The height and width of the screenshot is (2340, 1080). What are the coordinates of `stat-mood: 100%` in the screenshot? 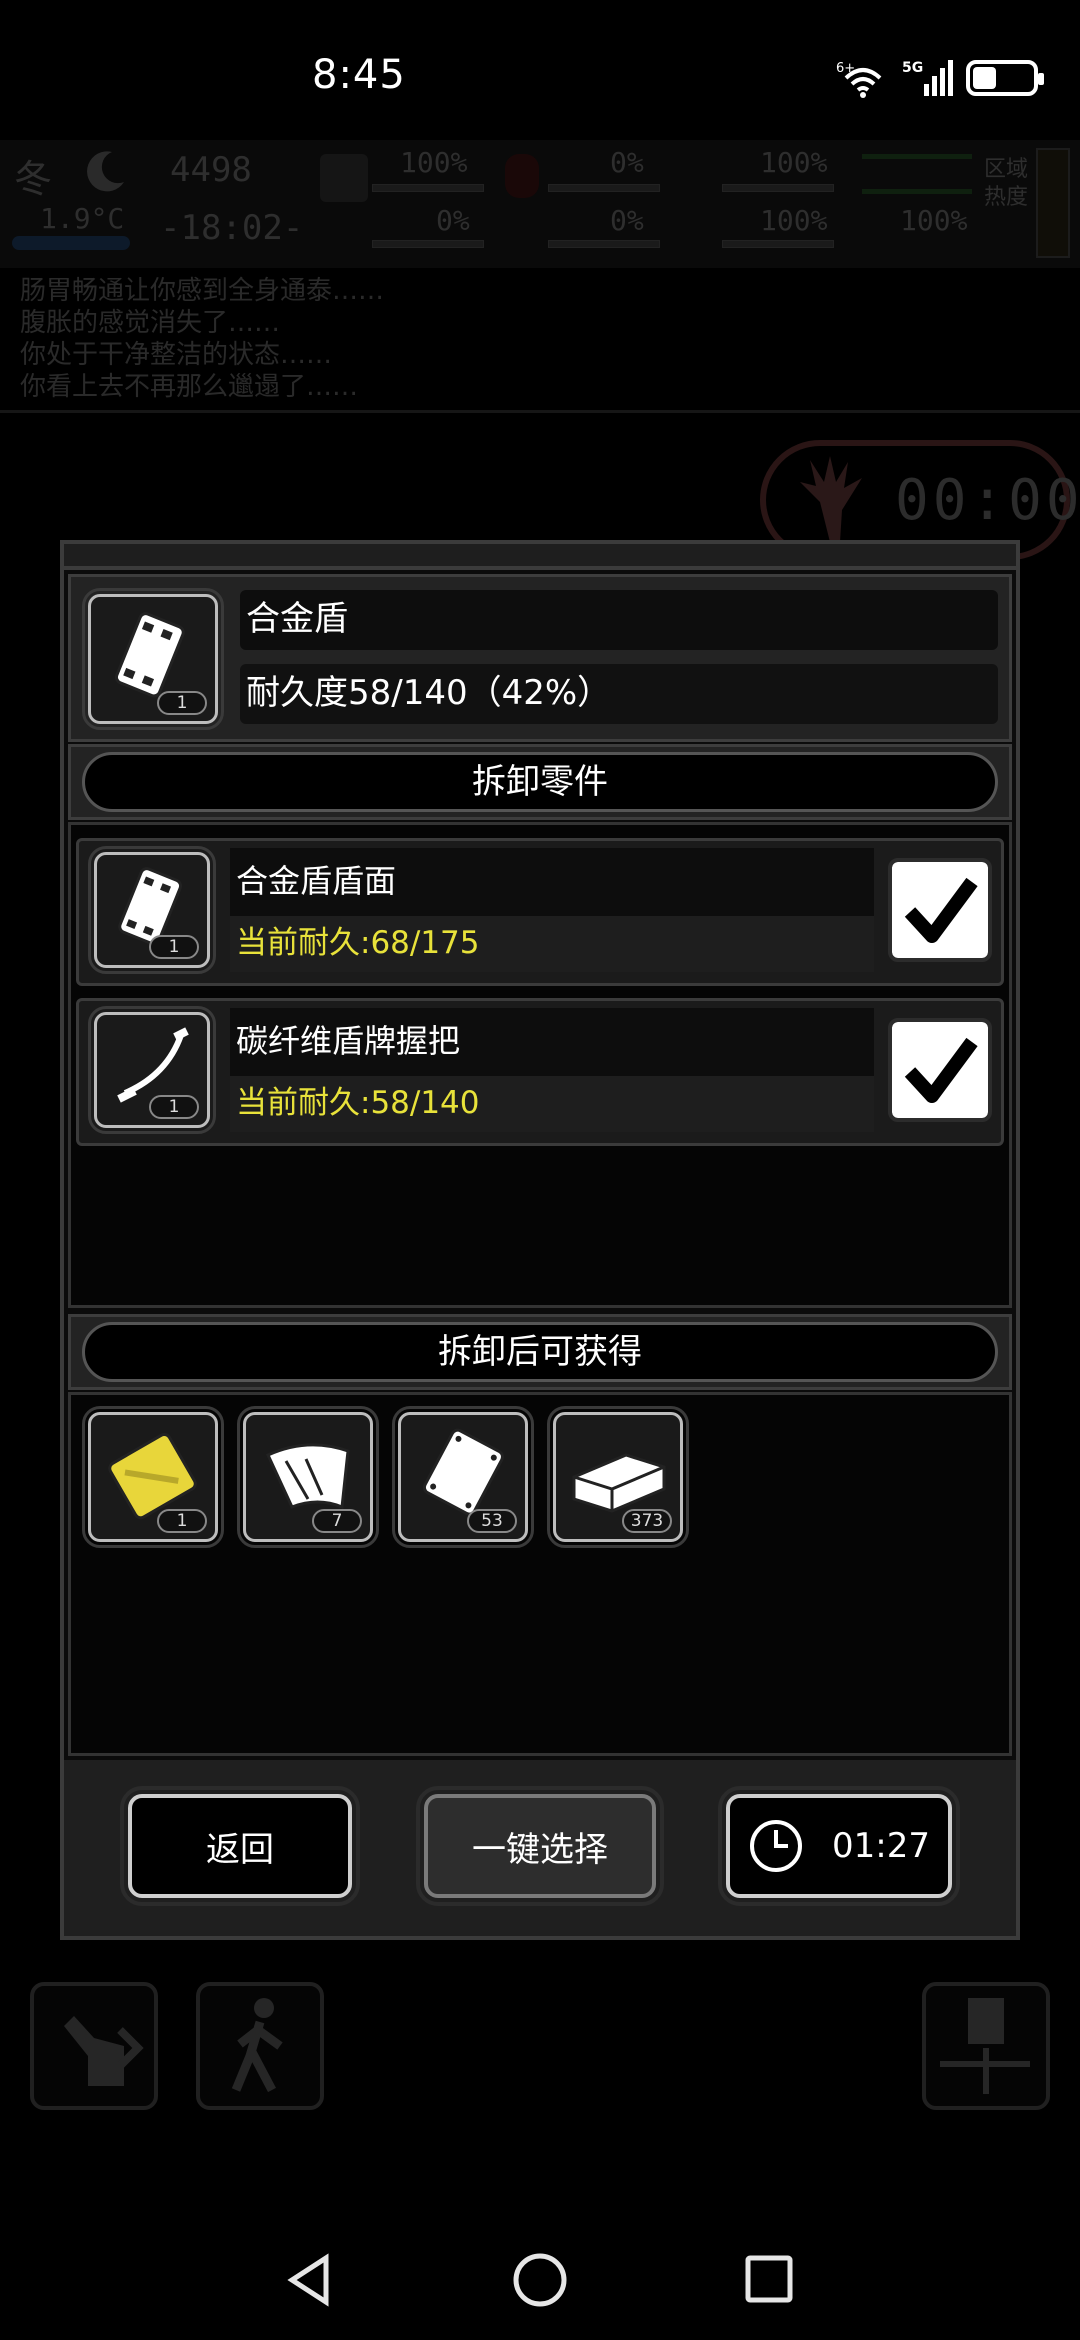 It's located at (794, 220).